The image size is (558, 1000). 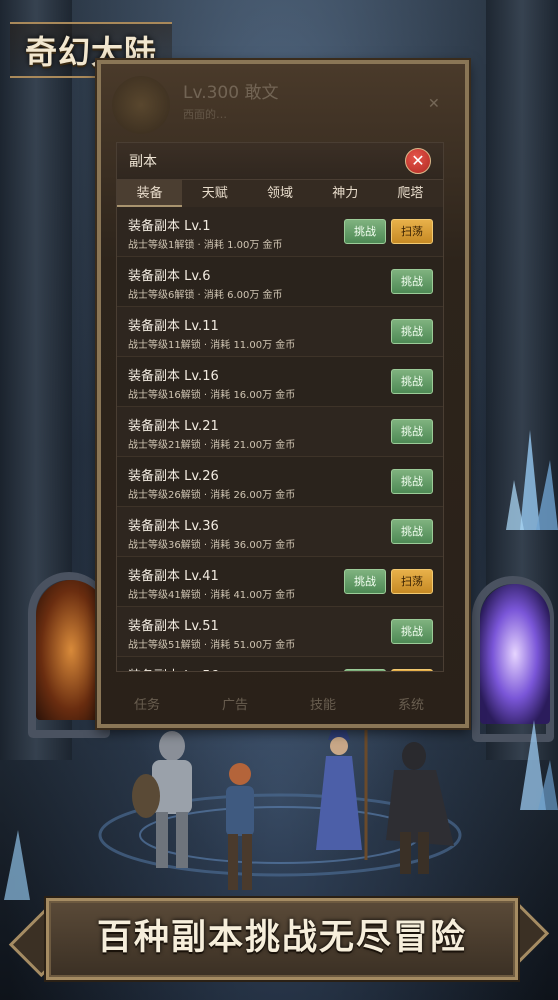 I want to click on tab-divine-power: 神力, so click(x=345, y=193).